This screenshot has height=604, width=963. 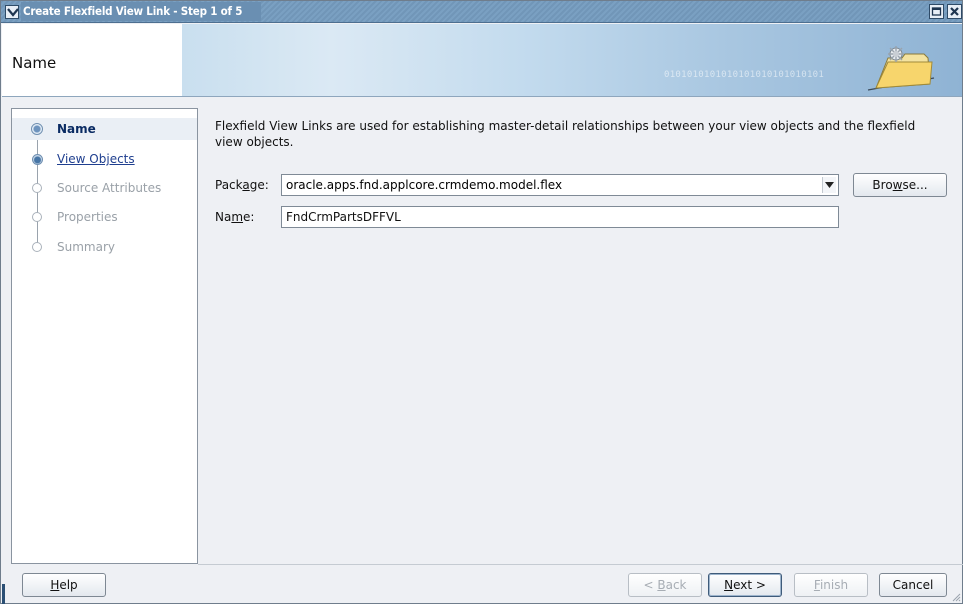 I want to click on step-properties: Properties, so click(x=104, y=217).